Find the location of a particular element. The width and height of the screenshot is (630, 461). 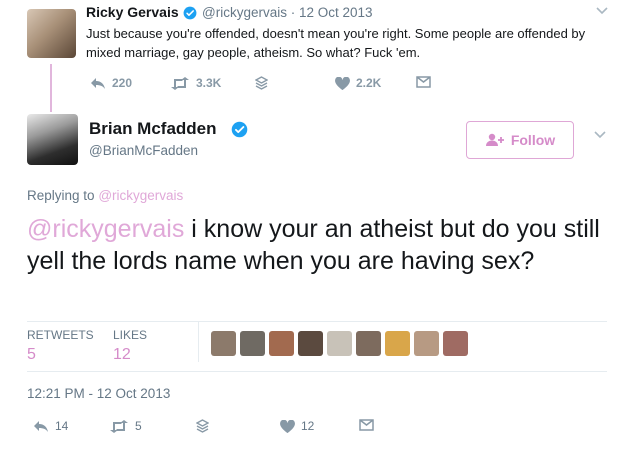

like-count: 12 is located at coordinates (308, 426).